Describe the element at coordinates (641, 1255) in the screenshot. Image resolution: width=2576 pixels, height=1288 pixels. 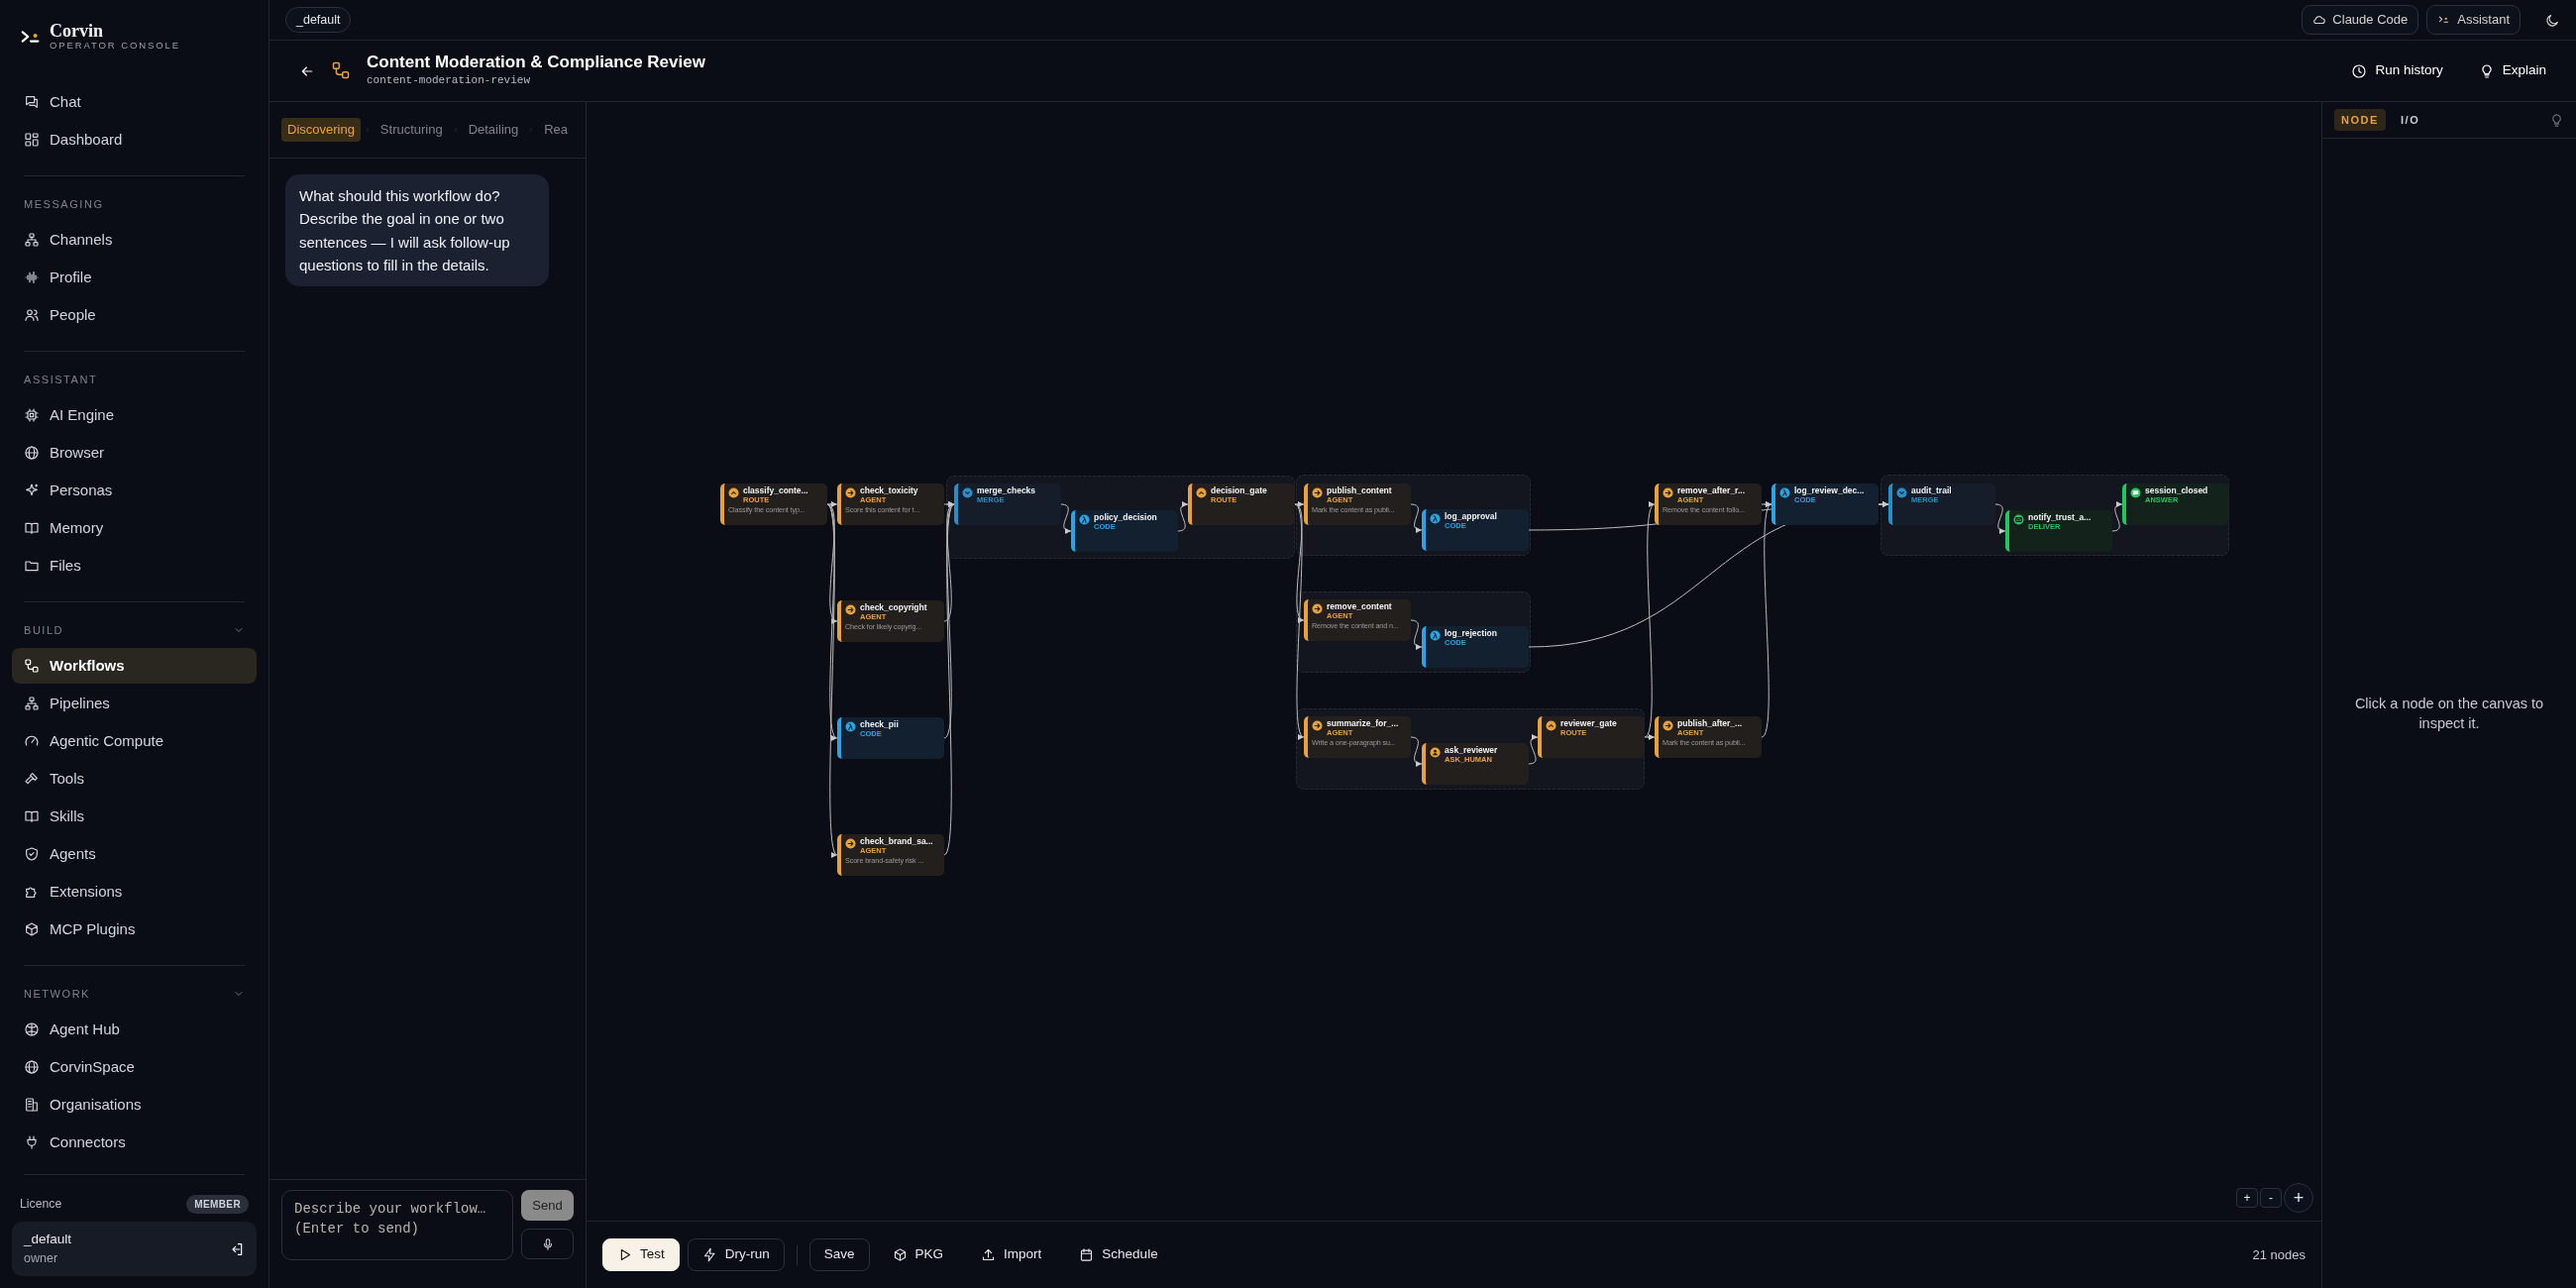
I see `toolbar-button: Test` at that location.